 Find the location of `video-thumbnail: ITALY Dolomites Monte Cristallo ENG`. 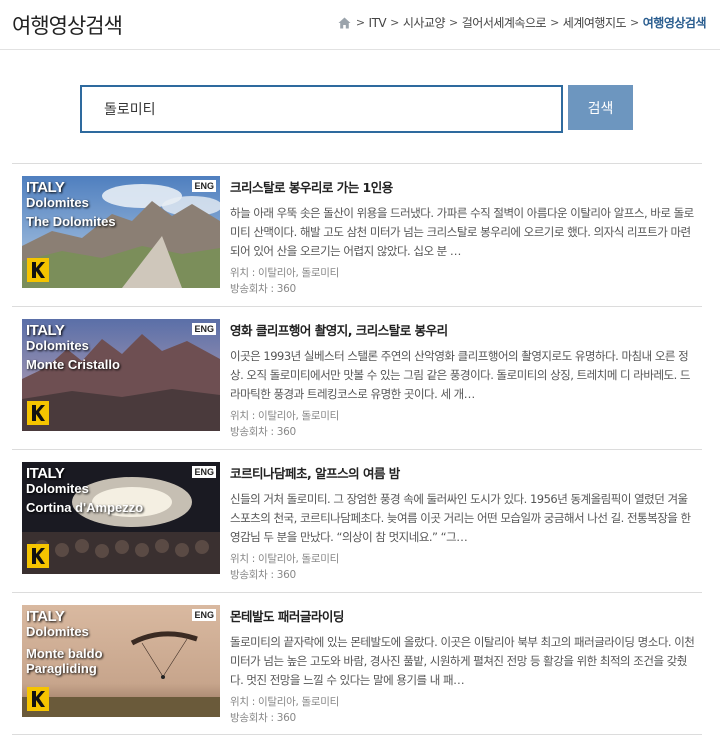

video-thumbnail: ITALY Dolomites Monte Cristallo ENG is located at coordinates (121, 375).